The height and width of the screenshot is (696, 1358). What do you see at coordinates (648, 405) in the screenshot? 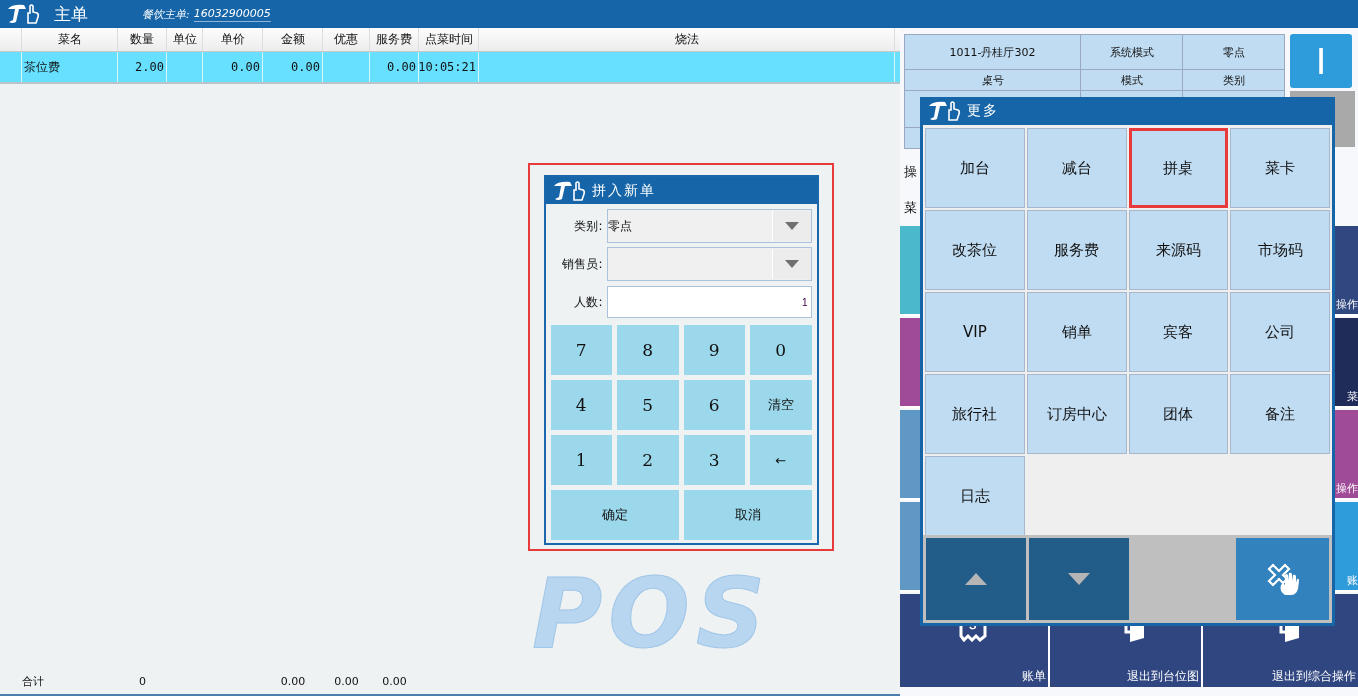
I see `keypad-key: 5` at bounding box center [648, 405].